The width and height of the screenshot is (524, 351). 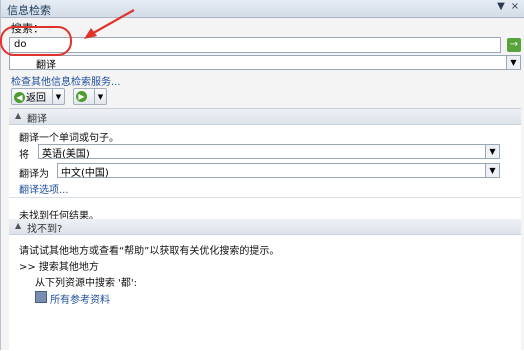 What do you see at coordinates (265, 197) in the screenshot?
I see `divider` at bounding box center [265, 197].